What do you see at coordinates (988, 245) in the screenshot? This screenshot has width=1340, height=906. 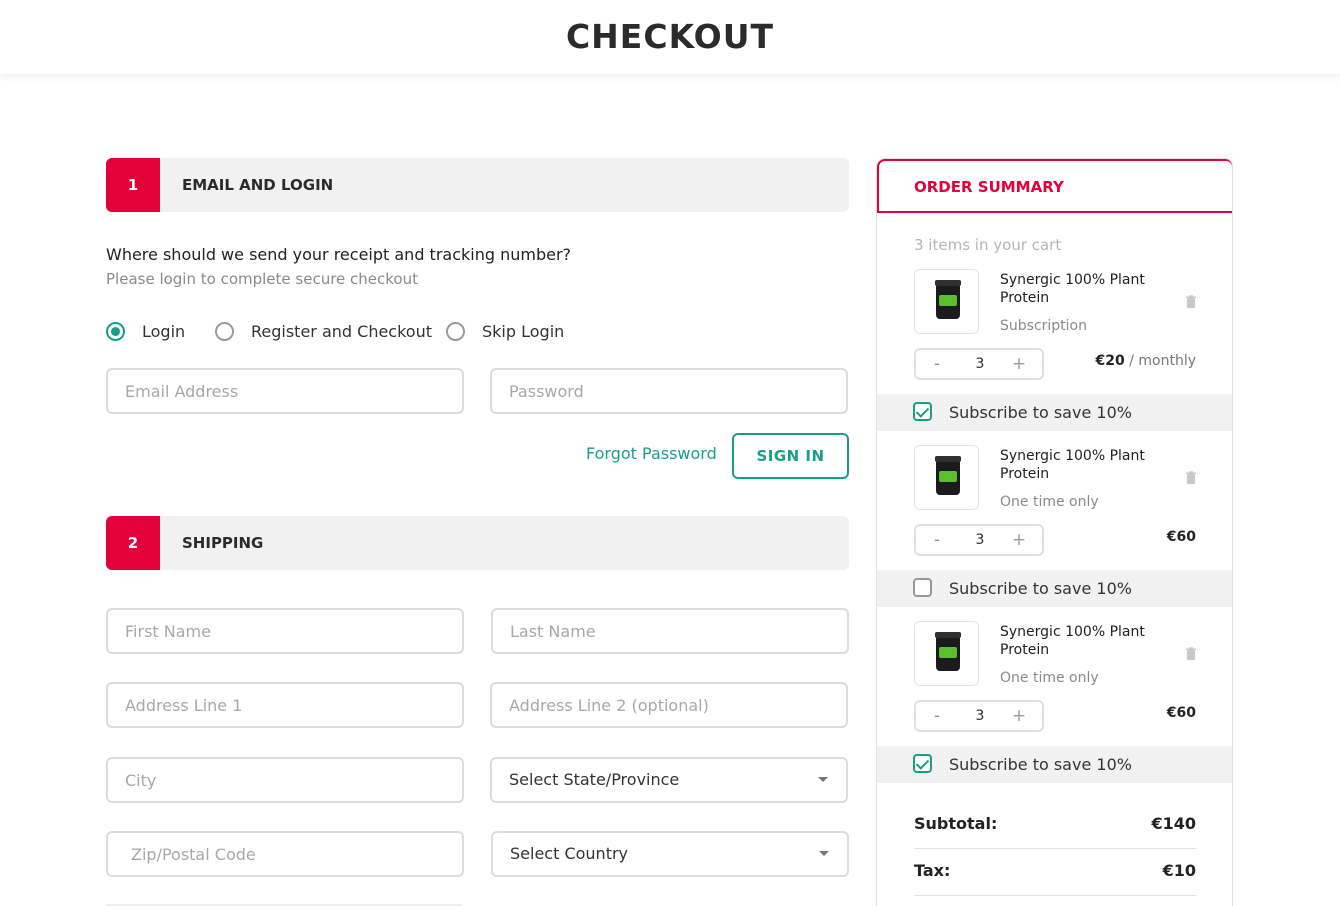 I see `cart-items-count: 3 items in your cart` at bounding box center [988, 245].